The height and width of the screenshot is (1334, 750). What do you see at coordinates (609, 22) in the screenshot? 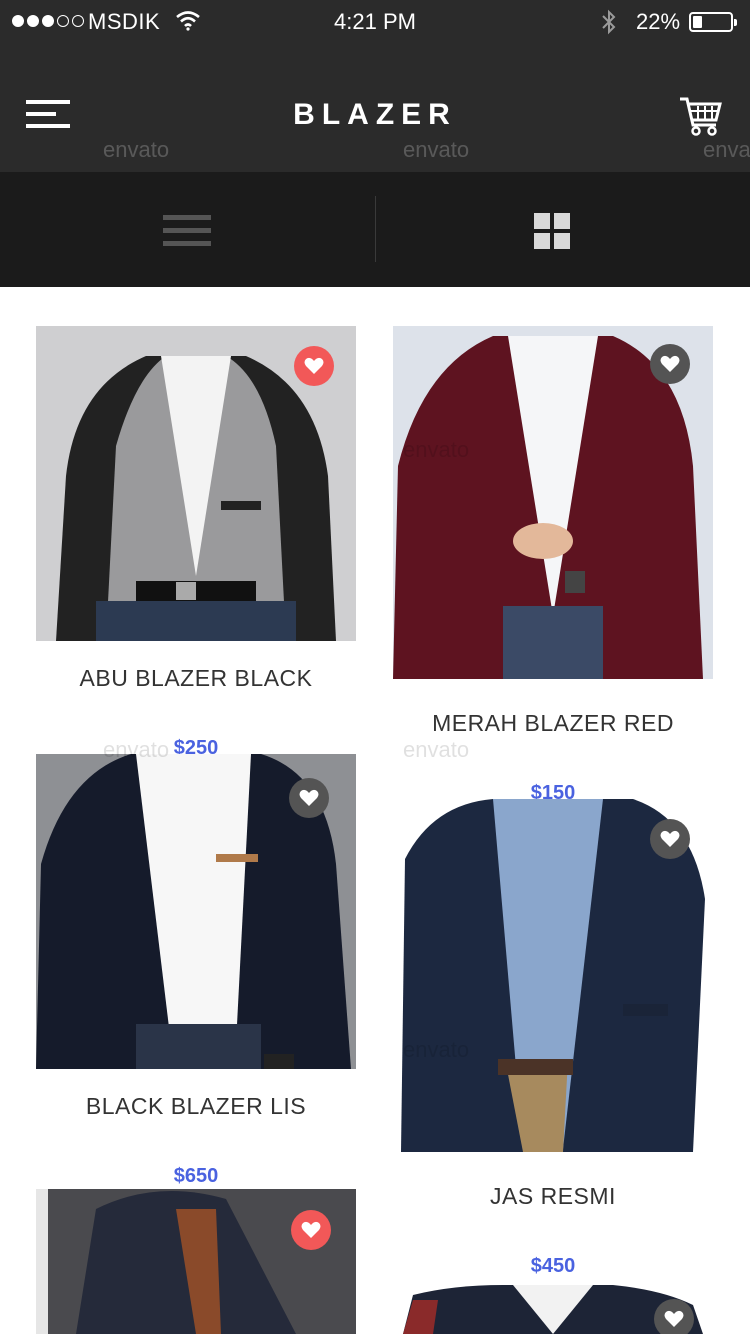
I see `bluetooth-icon` at bounding box center [609, 22].